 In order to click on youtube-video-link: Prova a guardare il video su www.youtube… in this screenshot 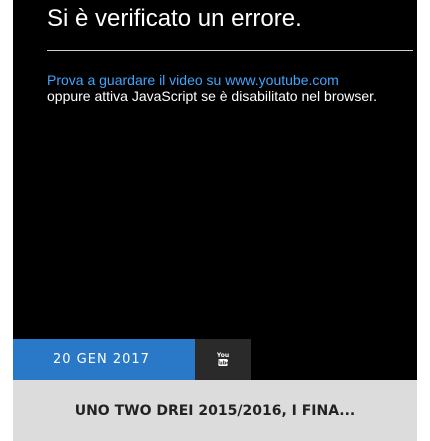, I will do `click(193, 80)`.